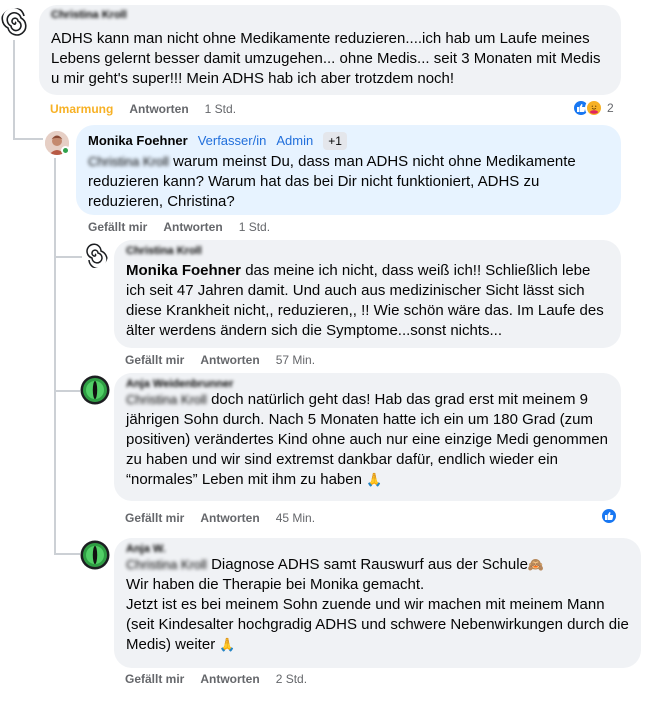 The height and width of the screenshot is (703, 661). I want to click on hug-icon, so click(594, 108).